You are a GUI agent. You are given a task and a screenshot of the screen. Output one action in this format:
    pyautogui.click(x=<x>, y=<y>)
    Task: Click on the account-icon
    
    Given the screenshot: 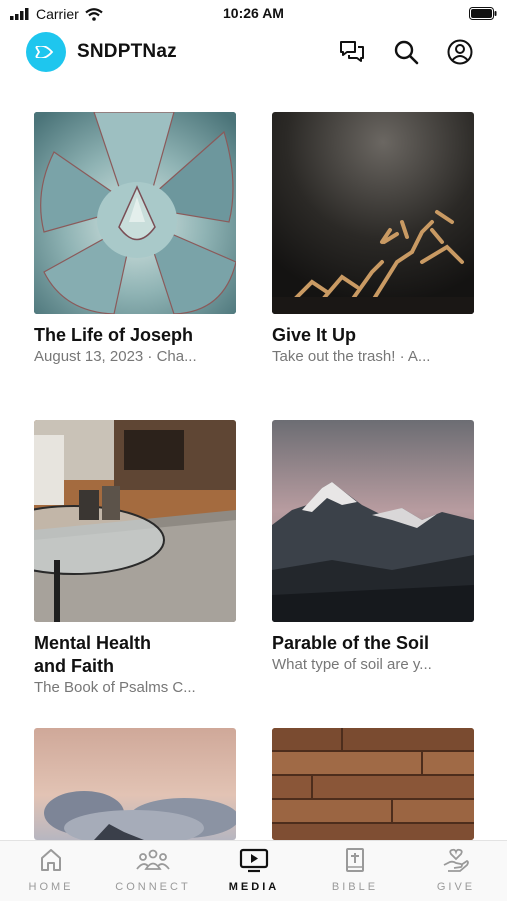 What is the action you would take?
    pyautogui.click(x=460, y=52)
    